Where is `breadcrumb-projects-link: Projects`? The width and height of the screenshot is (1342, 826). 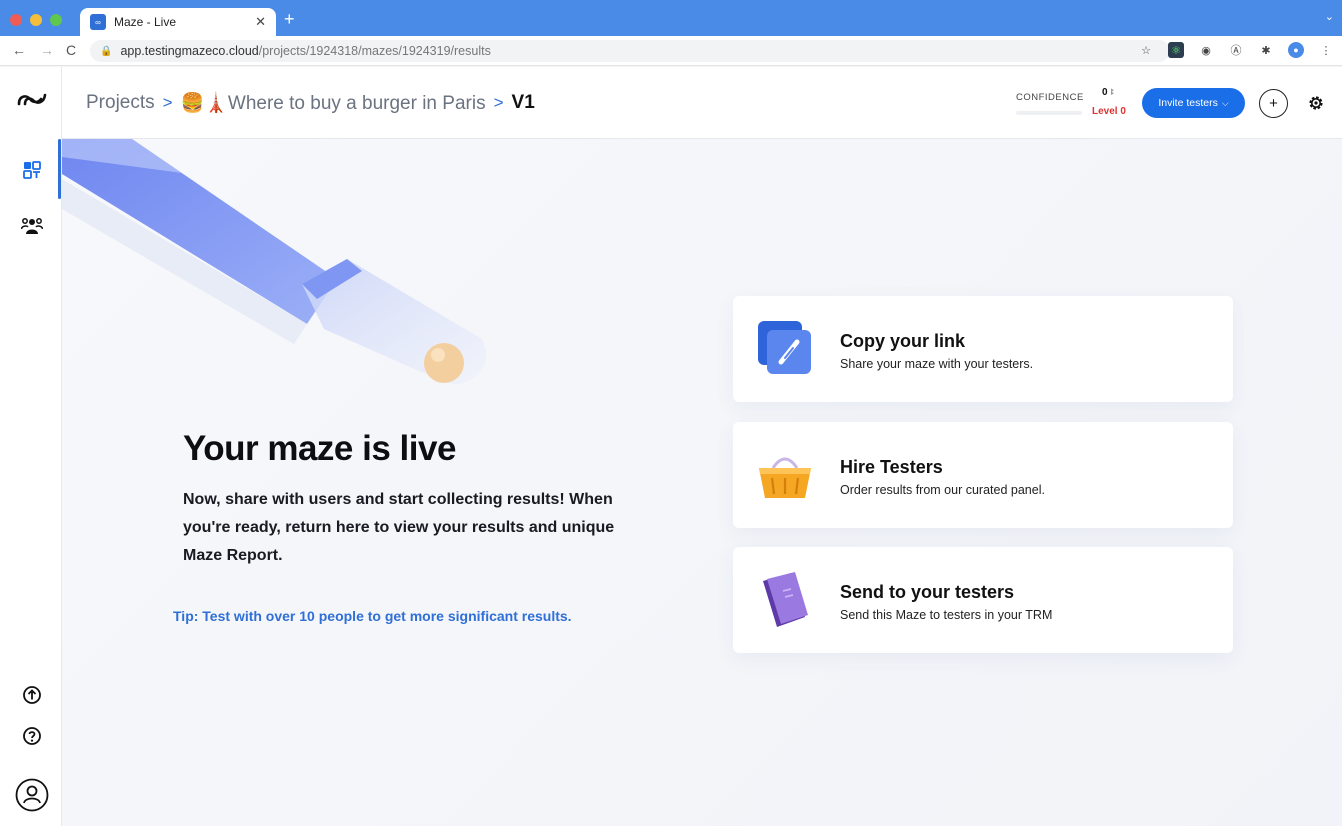 breadcrumb-projects-link: Projects is located at coordinates (120, 103).